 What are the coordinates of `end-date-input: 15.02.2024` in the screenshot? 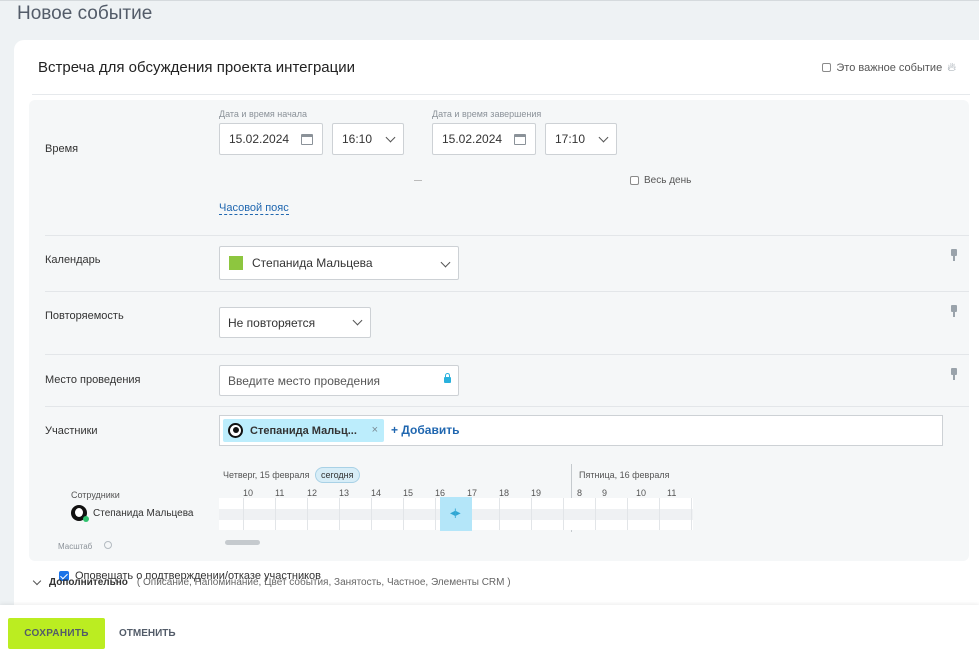 It's located at (484, 139).